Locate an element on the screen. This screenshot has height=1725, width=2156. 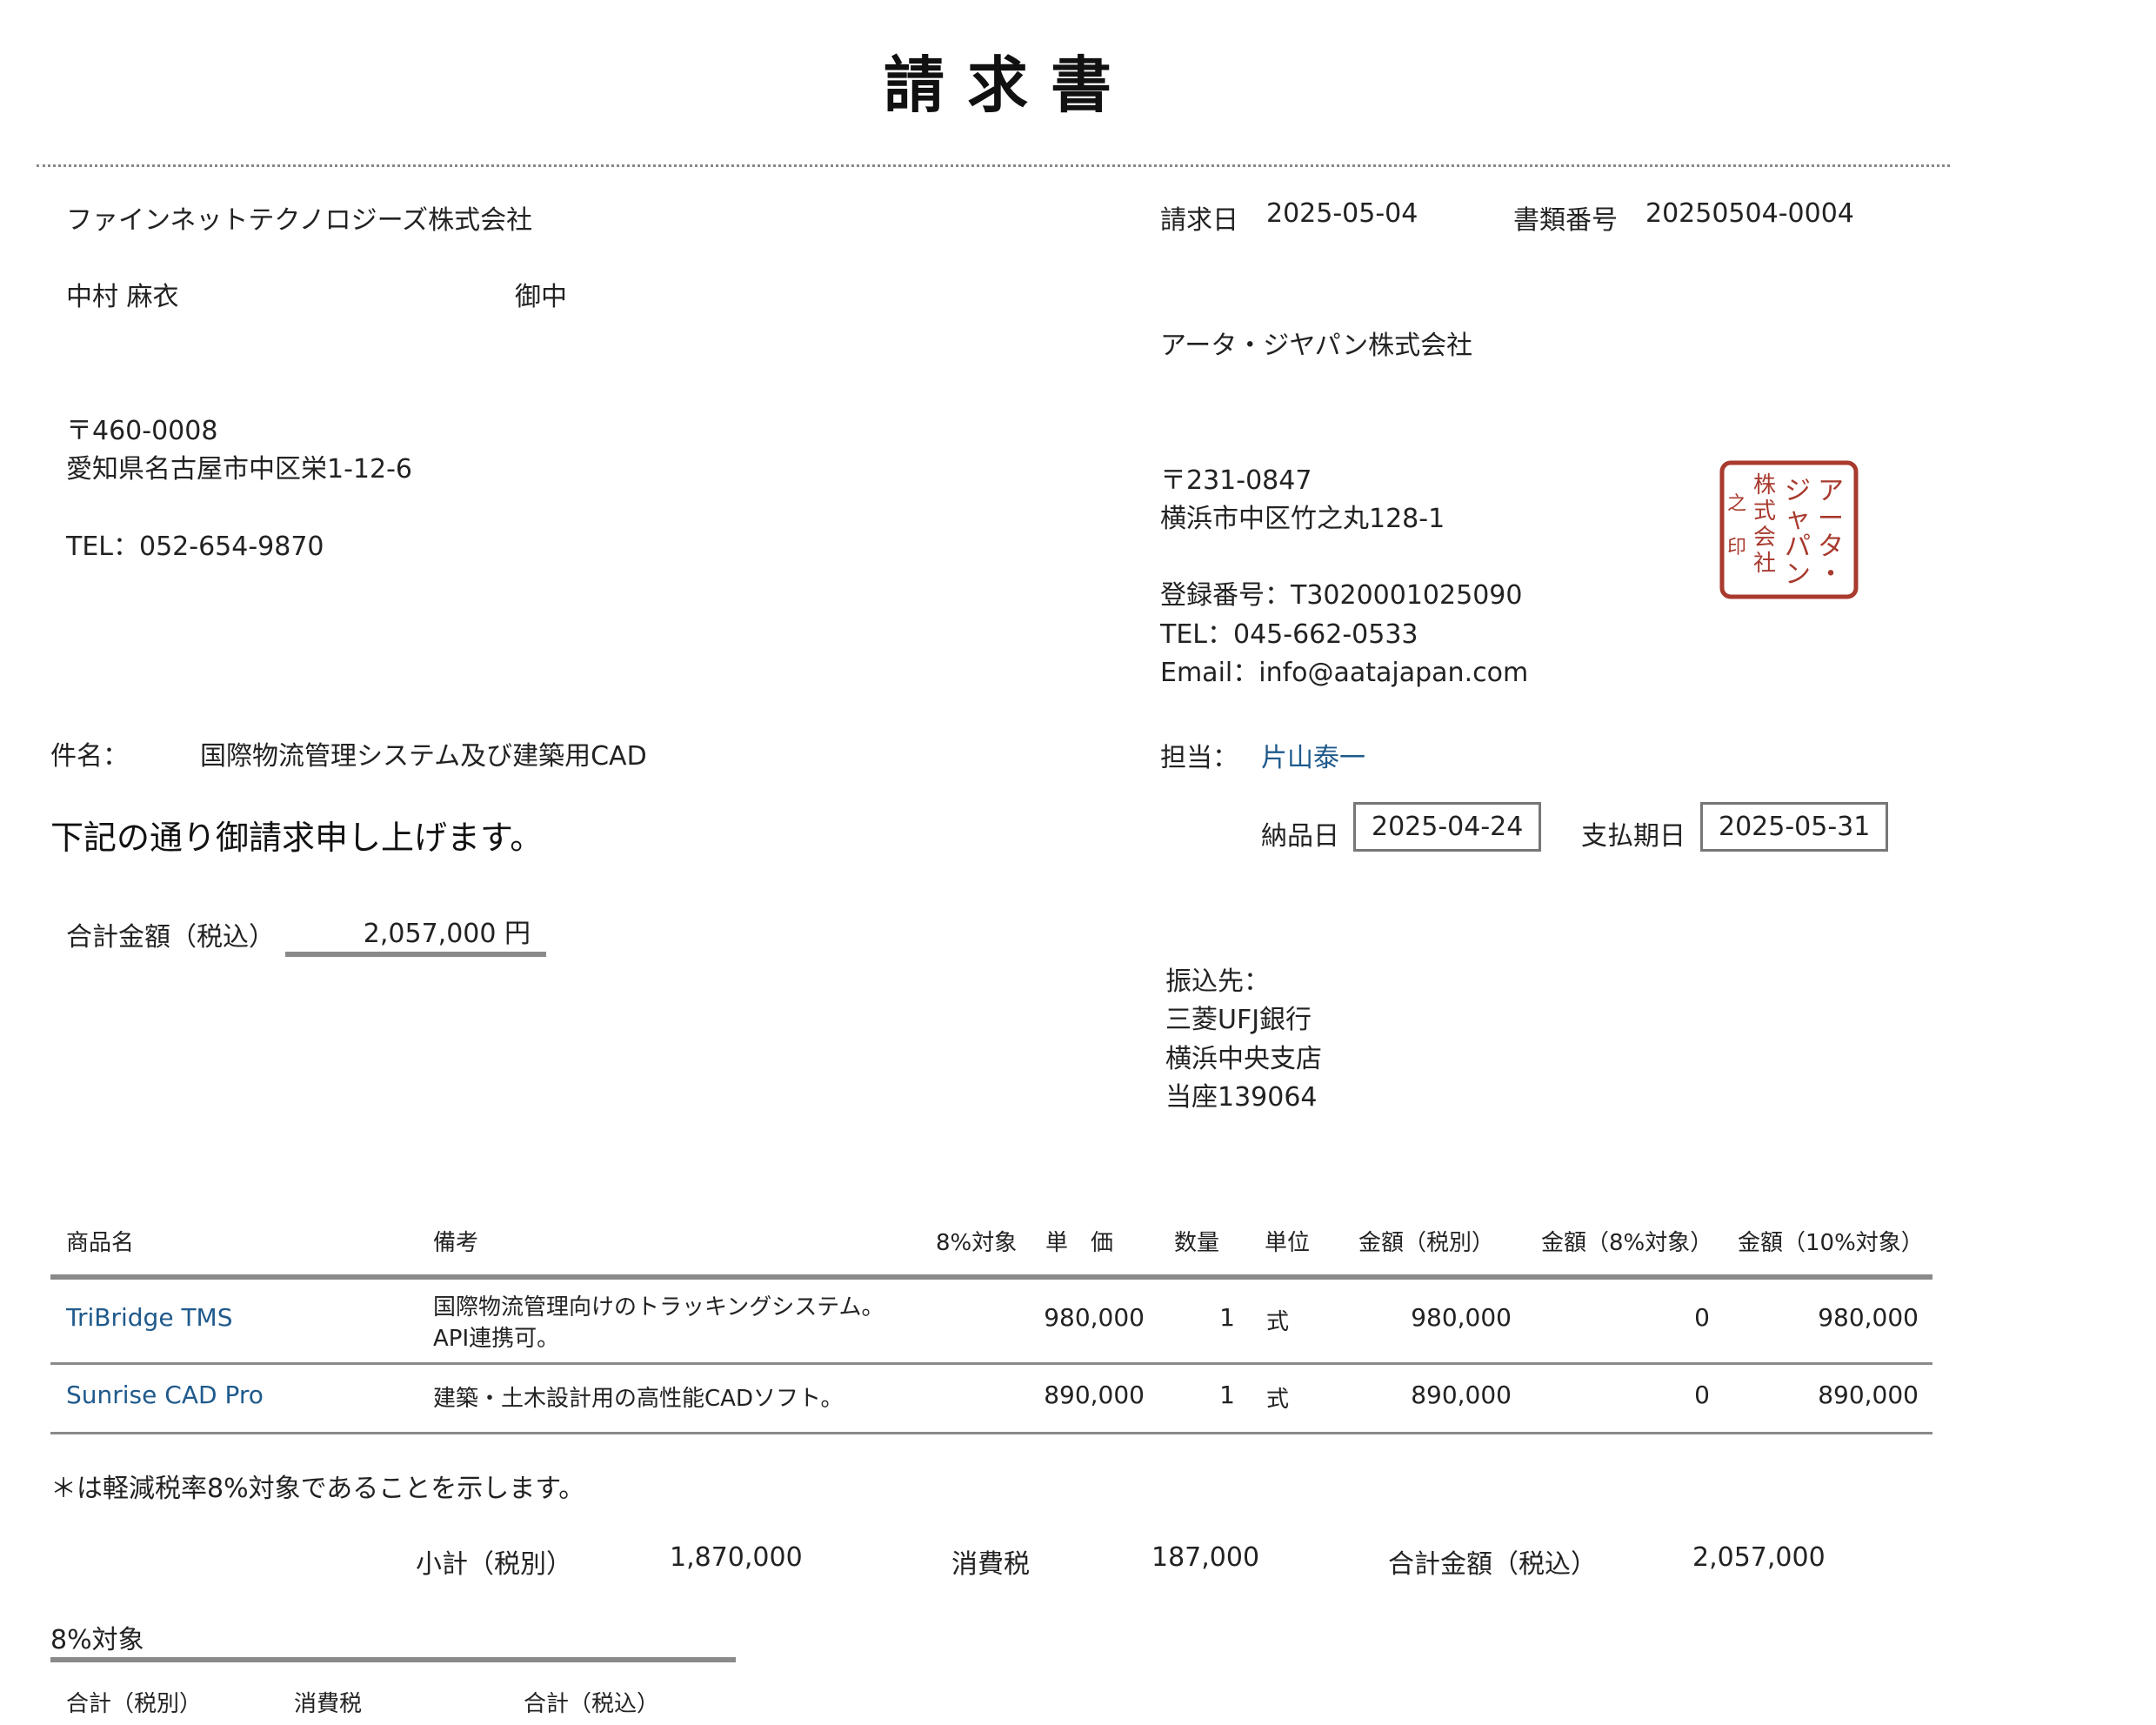
company-seal-stamp: ア ー タ ・ ジ ャ パ ン 株 式 会 社 之 印 is located at coordinates (1789, 530).